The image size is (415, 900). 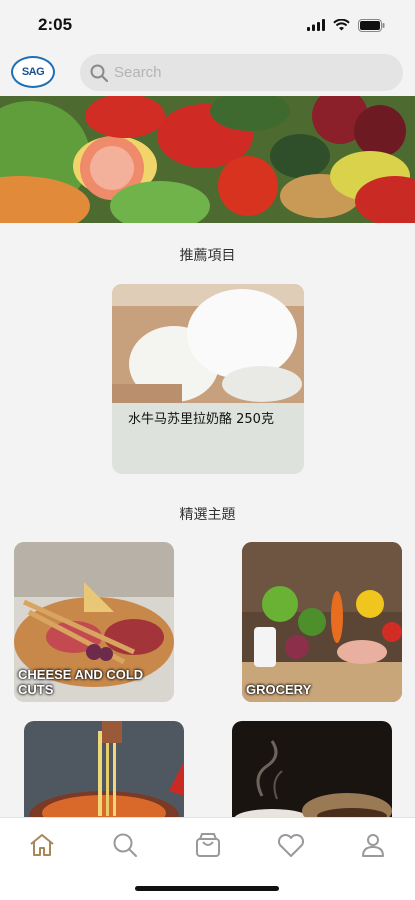 What do you see at coordinates (279, 689) in the screenshot?
I see `theme-label: GROCERY` at bounding box center [279, 689].